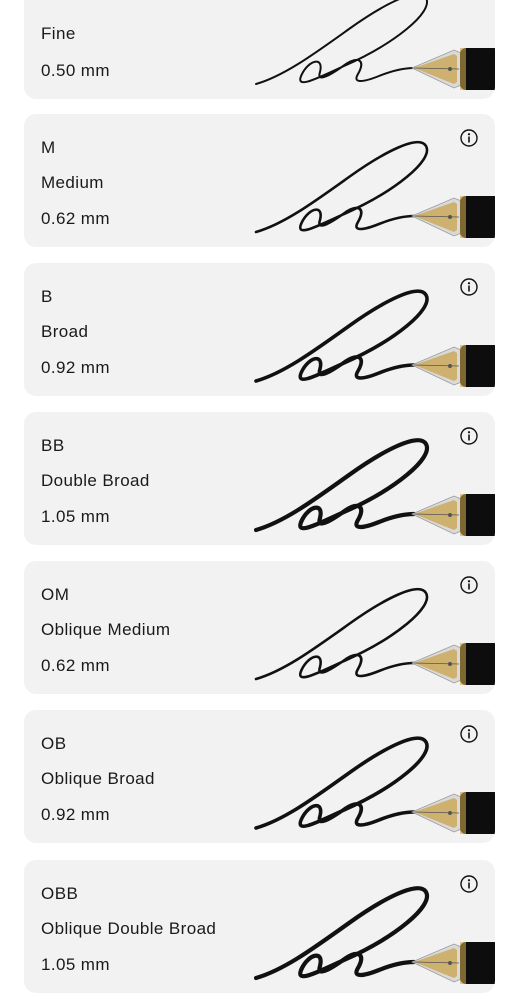 This screenshot has width=514, height=1000. I want to click on nib-code: OBB, so click(60, 893).